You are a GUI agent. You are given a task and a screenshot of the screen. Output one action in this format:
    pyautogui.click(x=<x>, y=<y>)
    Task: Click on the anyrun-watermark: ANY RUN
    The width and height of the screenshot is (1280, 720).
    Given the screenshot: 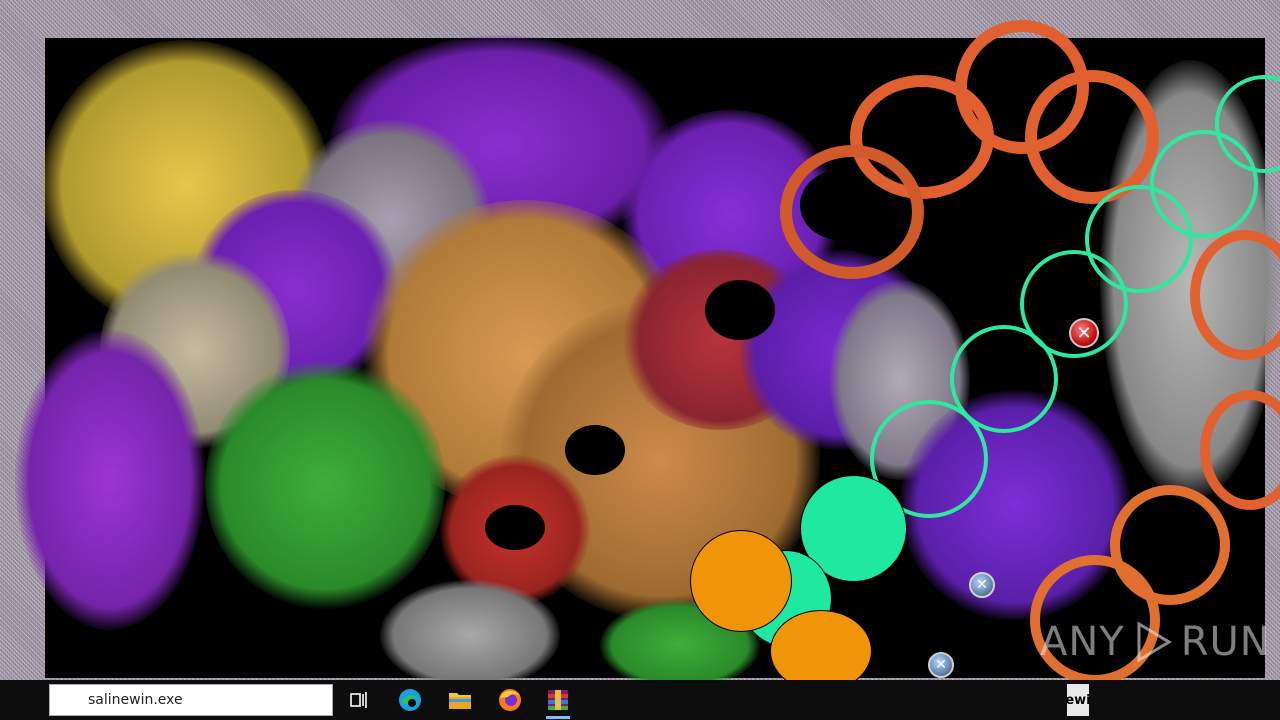 What is the action you would take?
    pyautogui.click(x=1155, y=642)
    